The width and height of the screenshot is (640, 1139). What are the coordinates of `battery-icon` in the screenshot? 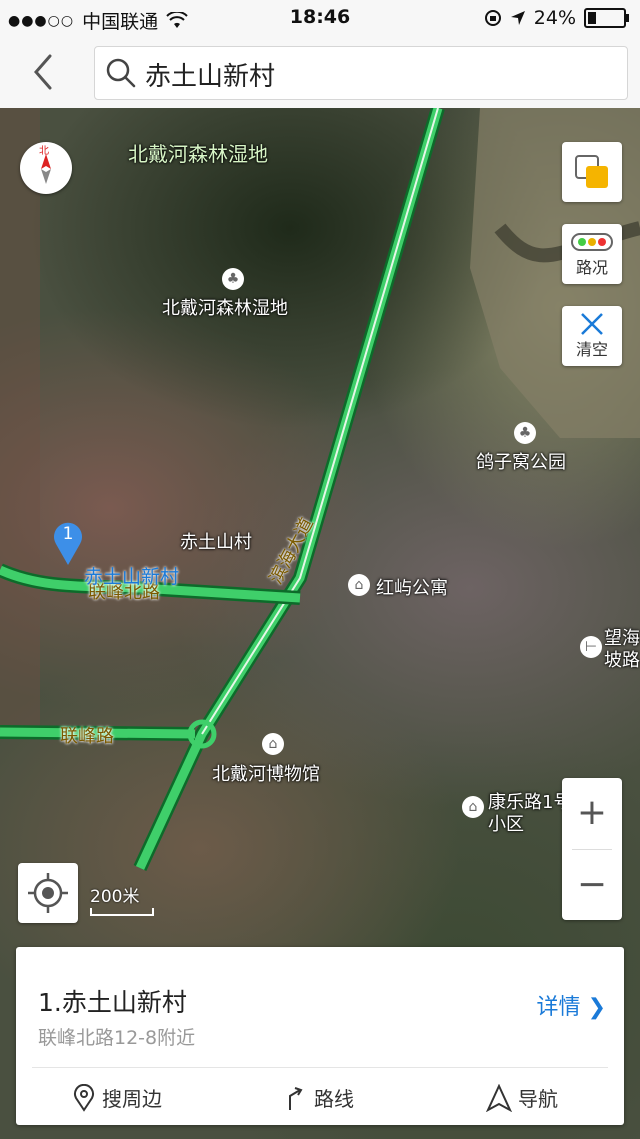 It's located at (606, 18).